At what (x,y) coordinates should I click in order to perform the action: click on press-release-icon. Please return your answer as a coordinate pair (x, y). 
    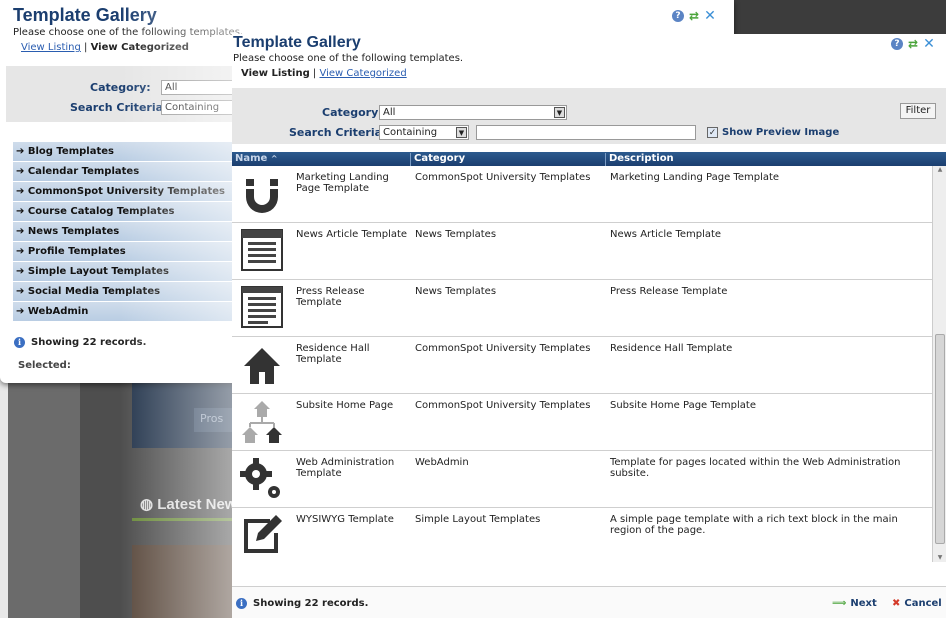
    Looking at the image, I should click on (262, 307).